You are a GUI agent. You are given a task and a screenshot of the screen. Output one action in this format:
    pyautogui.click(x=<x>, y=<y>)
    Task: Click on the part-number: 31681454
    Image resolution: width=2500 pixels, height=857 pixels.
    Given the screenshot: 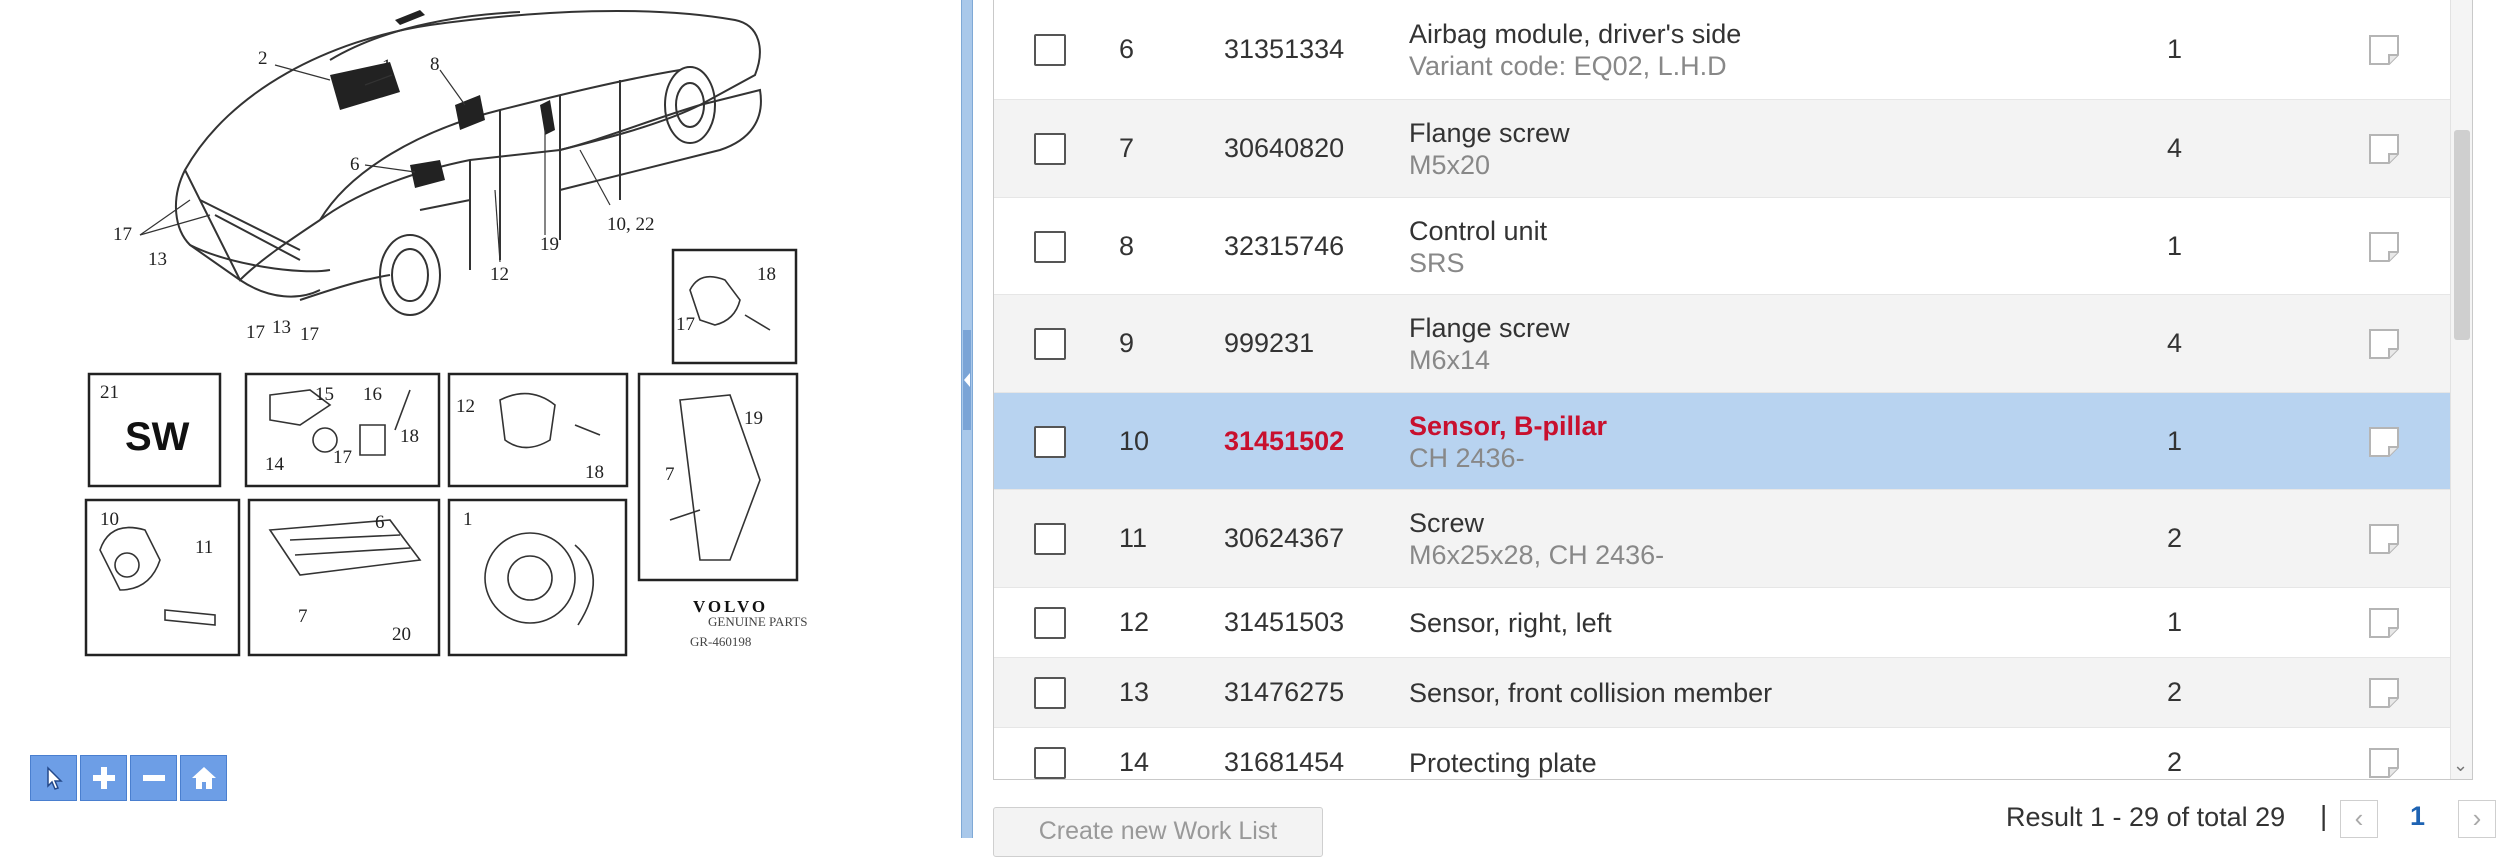 What is the action you would take?
    pyautogui.click(x=1284, y=762)
    